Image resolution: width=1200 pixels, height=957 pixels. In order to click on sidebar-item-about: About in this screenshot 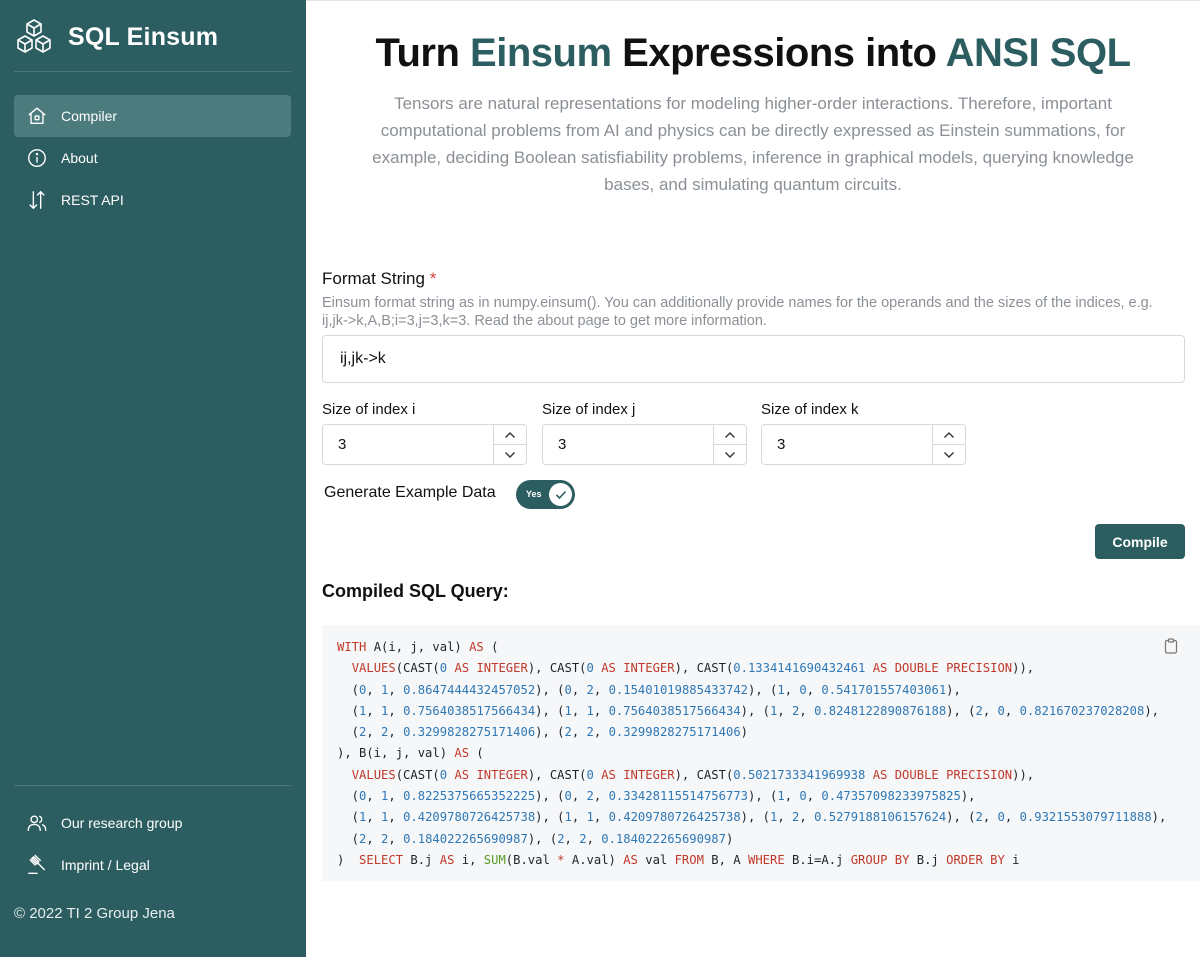, I will do `click(152, 158)`.